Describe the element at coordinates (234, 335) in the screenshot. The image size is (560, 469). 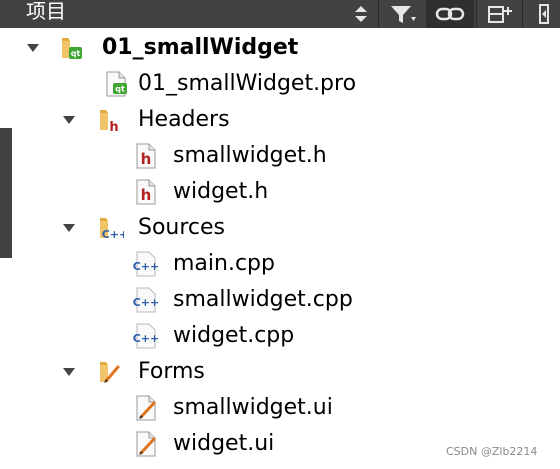
I see `tree-item-label: widget.cpp` at that location.